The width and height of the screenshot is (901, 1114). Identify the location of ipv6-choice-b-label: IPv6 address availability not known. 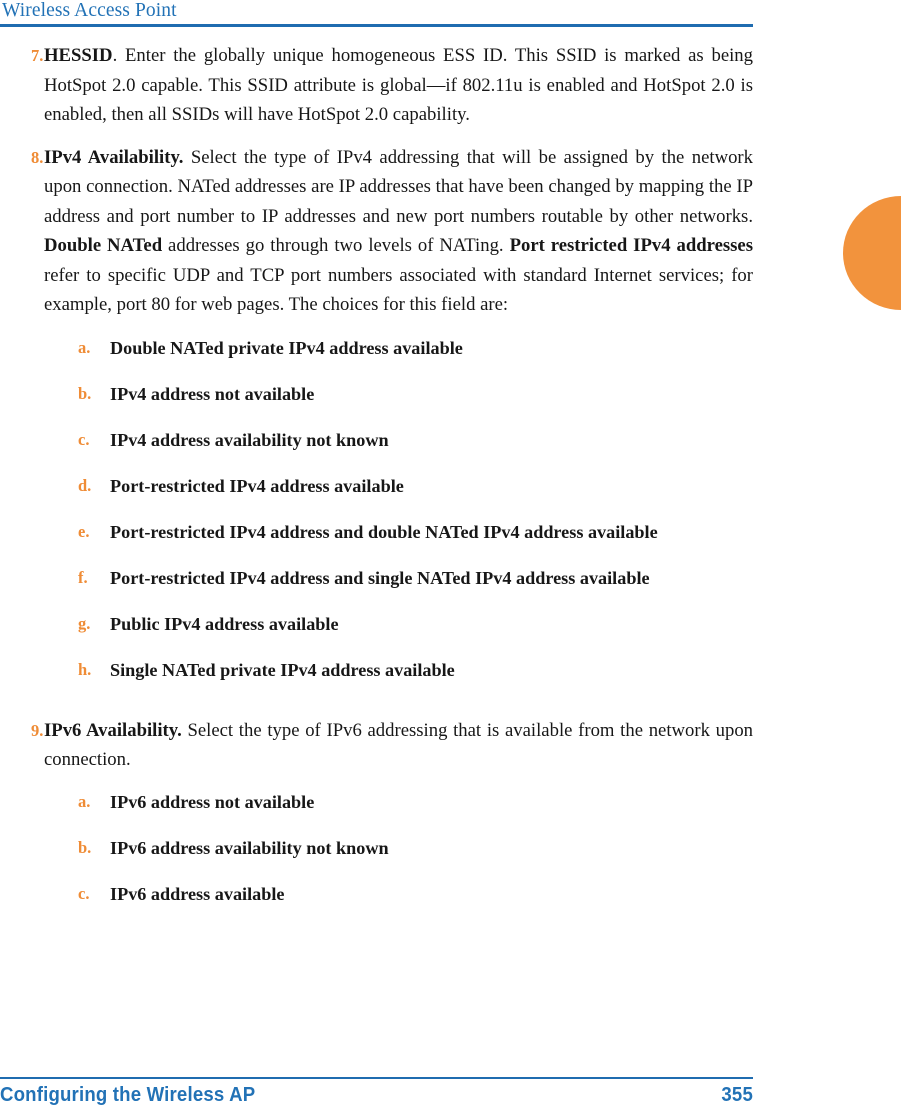
(249, 847).